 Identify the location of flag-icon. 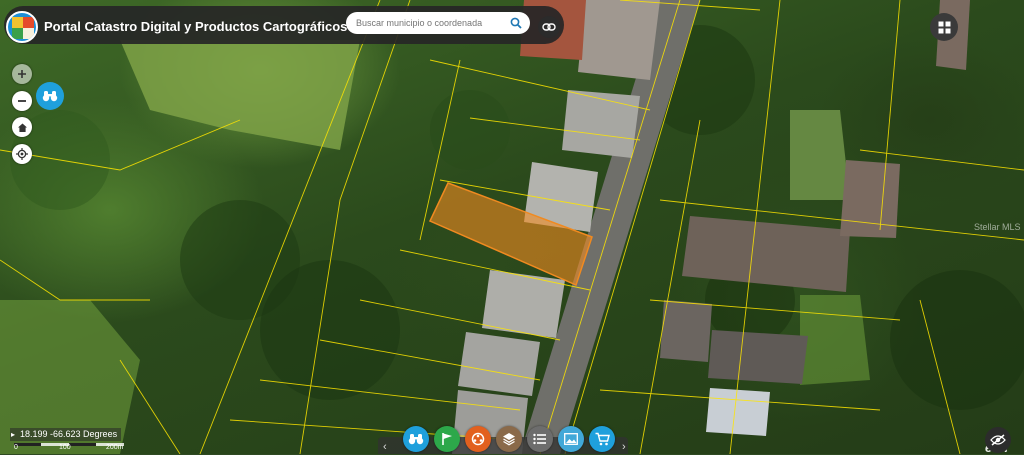
(447, 439).